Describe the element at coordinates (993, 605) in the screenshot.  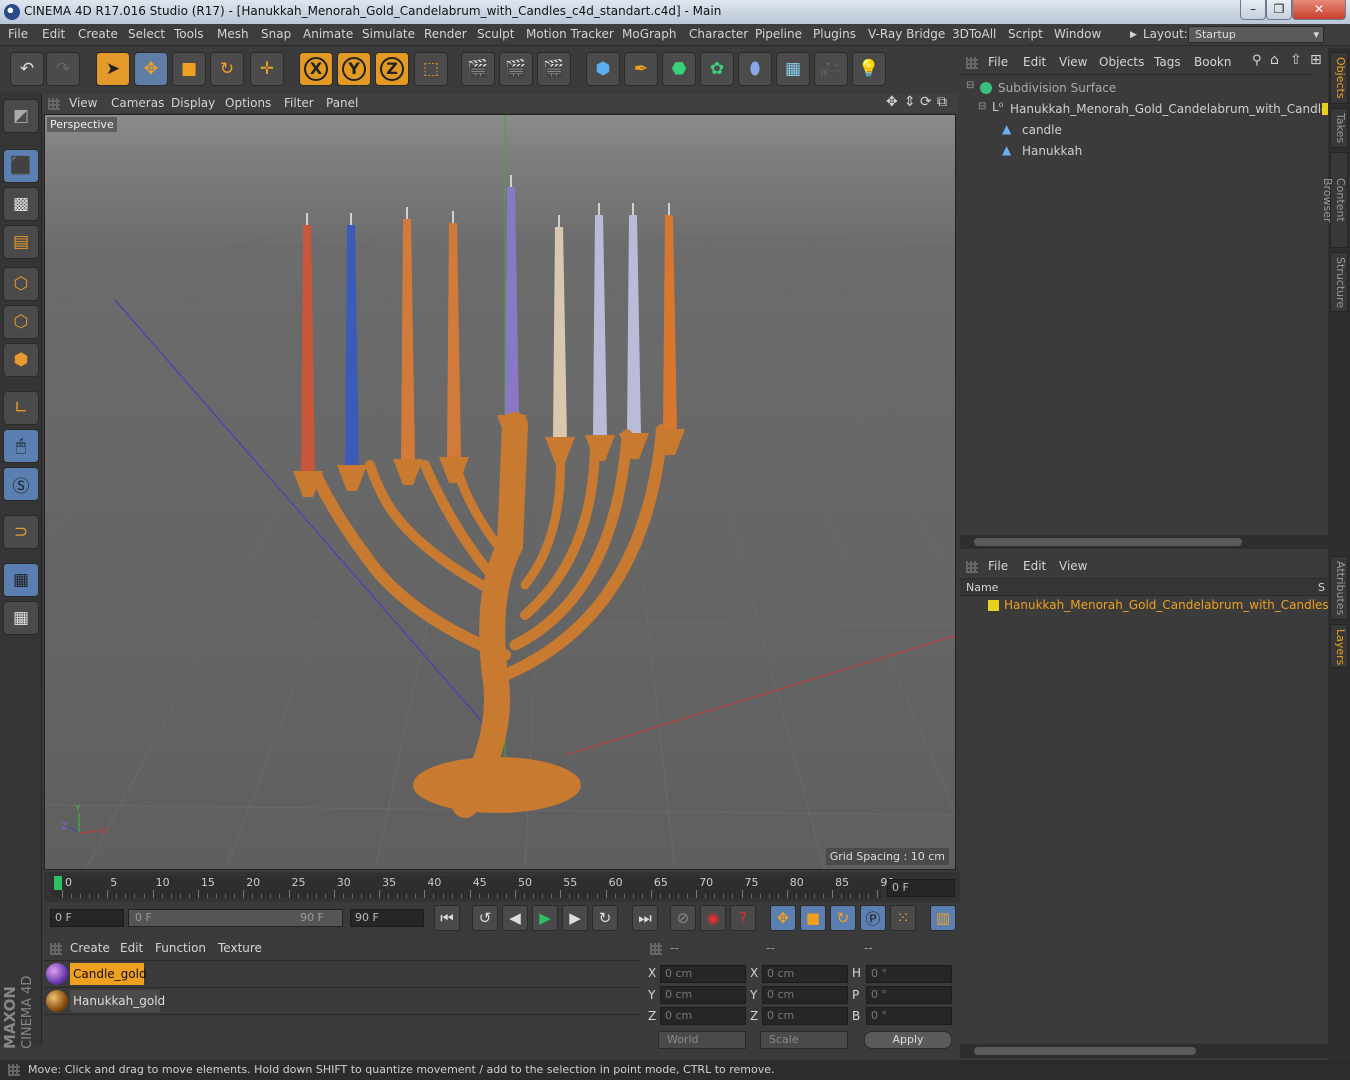
I see `layer-color-swatch` at that location.